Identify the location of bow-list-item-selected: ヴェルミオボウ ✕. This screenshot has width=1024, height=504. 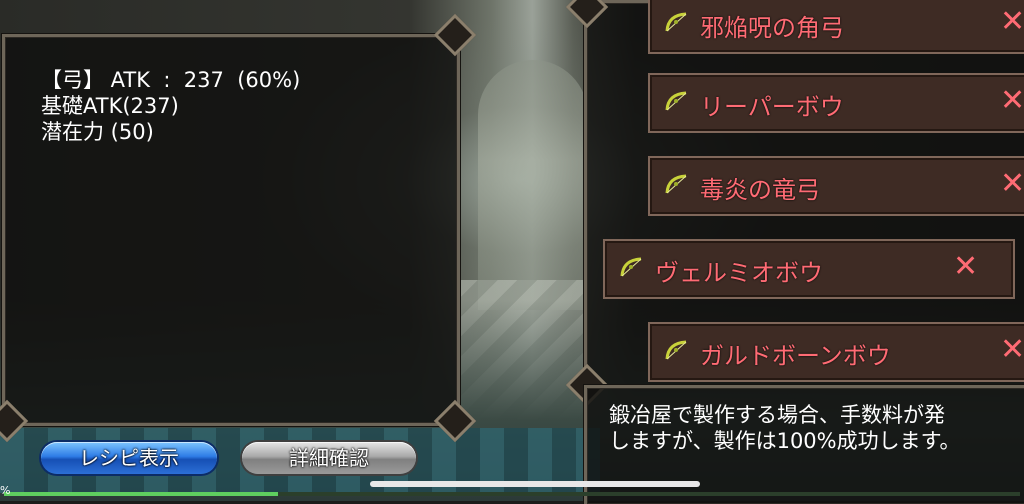
(809, 269).